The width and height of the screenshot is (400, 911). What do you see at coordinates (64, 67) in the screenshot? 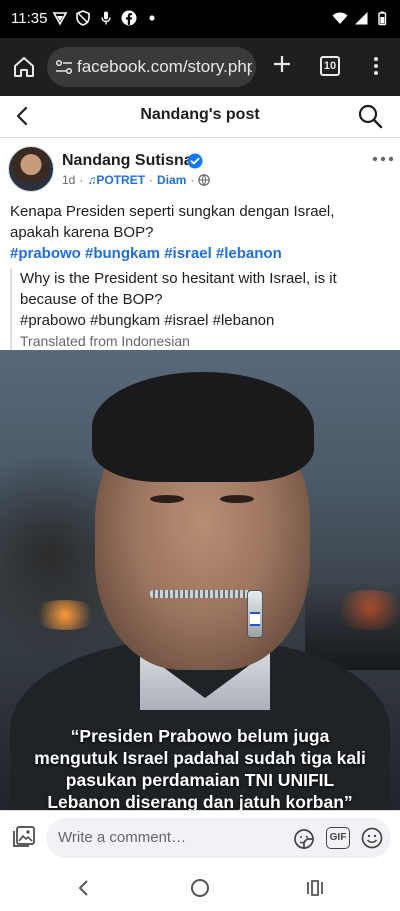
I see `url-settings-icon` at bounding box center [64, 67].